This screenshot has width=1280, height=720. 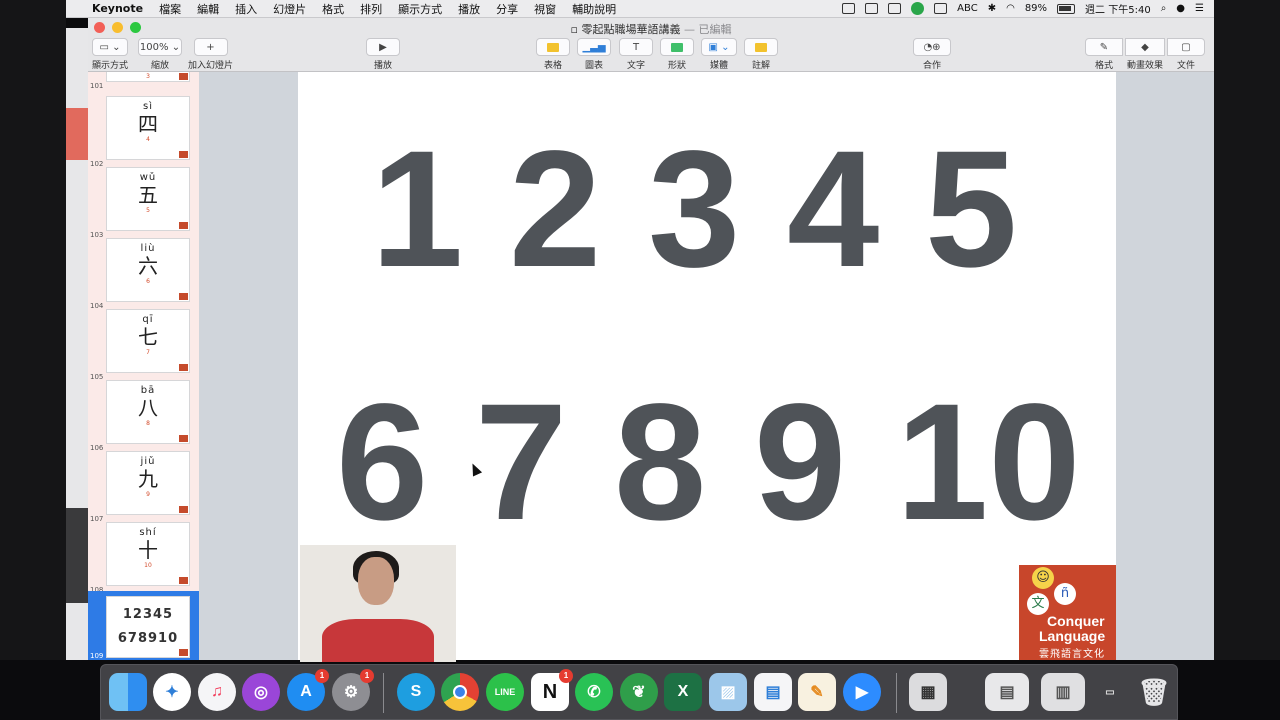 What do you see at coordinates (1145, 47) in the screenshot?
I see `animate-button: ◆` at bounding box center [1145, 47].